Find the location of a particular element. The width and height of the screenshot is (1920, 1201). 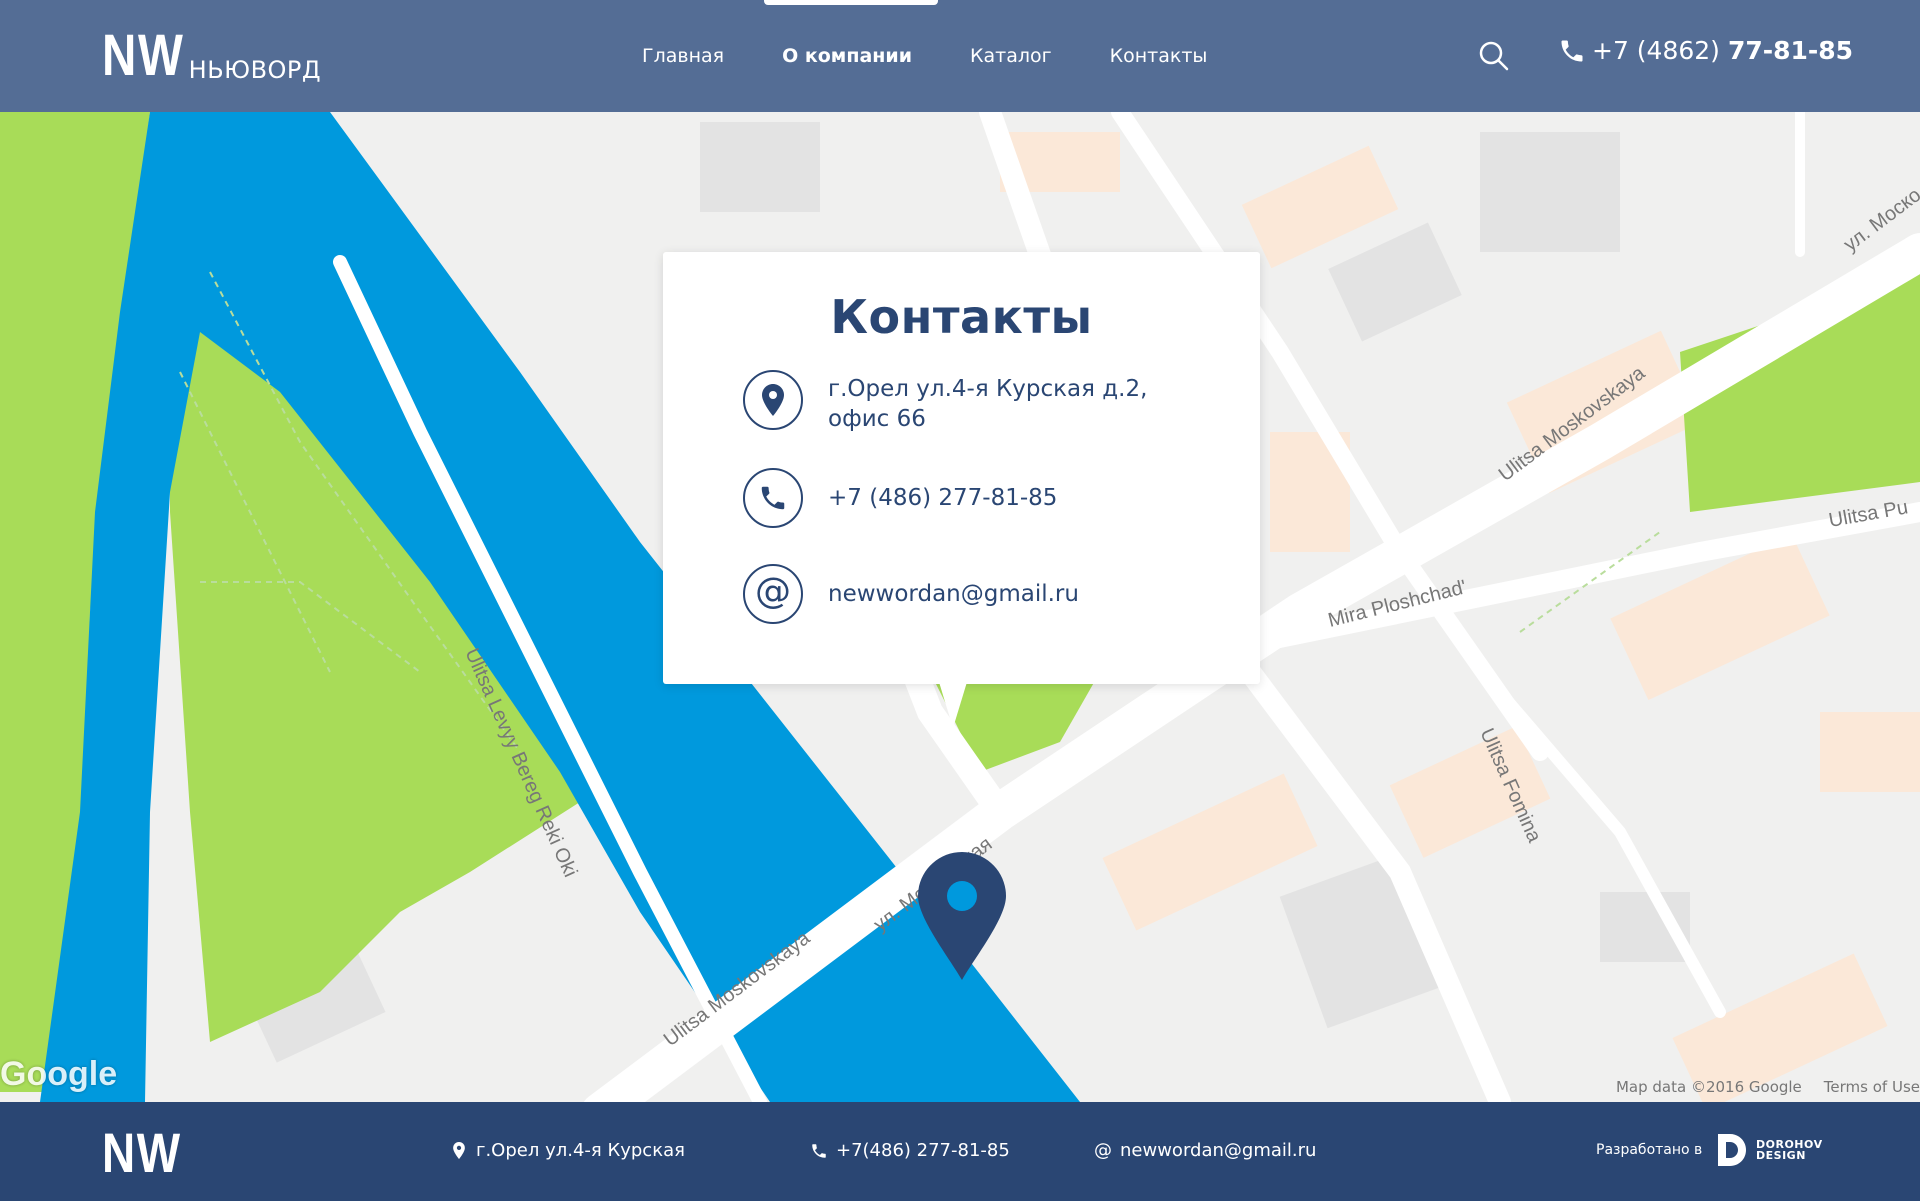

map-marker-icon is located at coordinates (962, 916).